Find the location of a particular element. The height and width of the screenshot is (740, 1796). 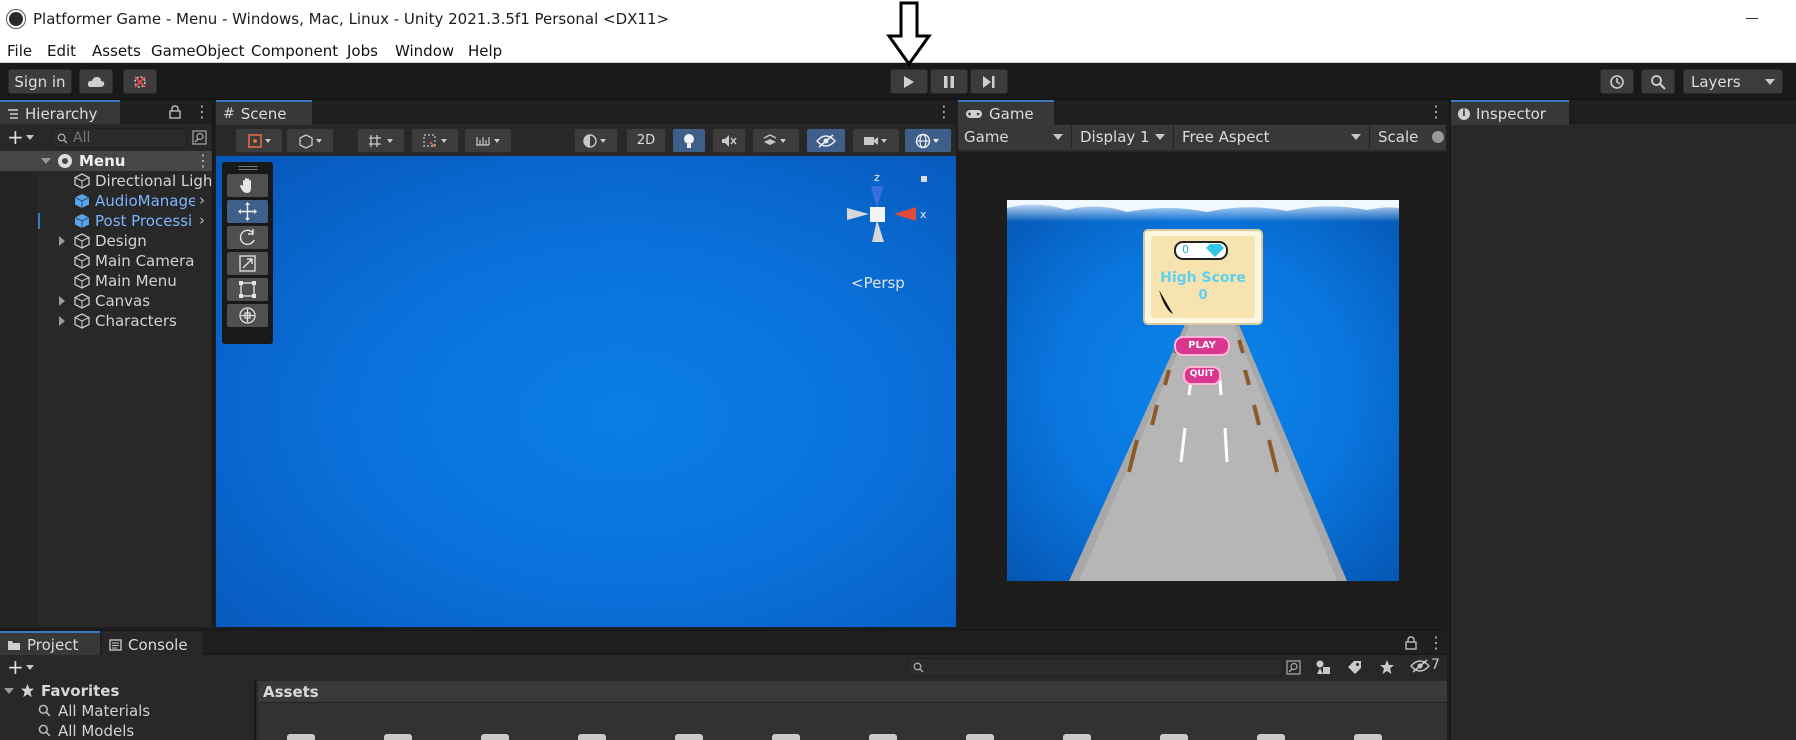

gizmos-button is located at coordinates (928, 140).